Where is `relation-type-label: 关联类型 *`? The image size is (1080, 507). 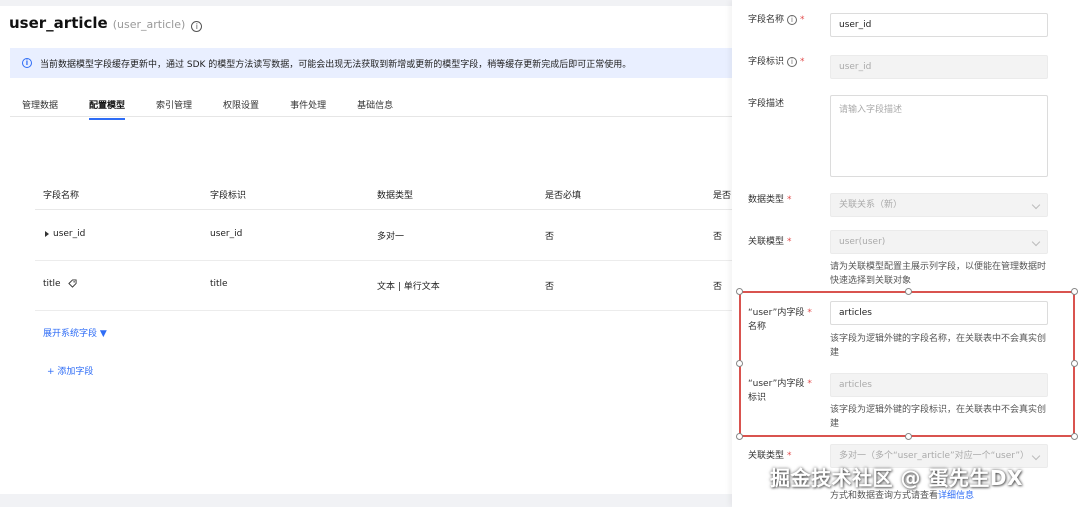 relation-type-label: 关联类型 * is located at coordinates (770, 456).